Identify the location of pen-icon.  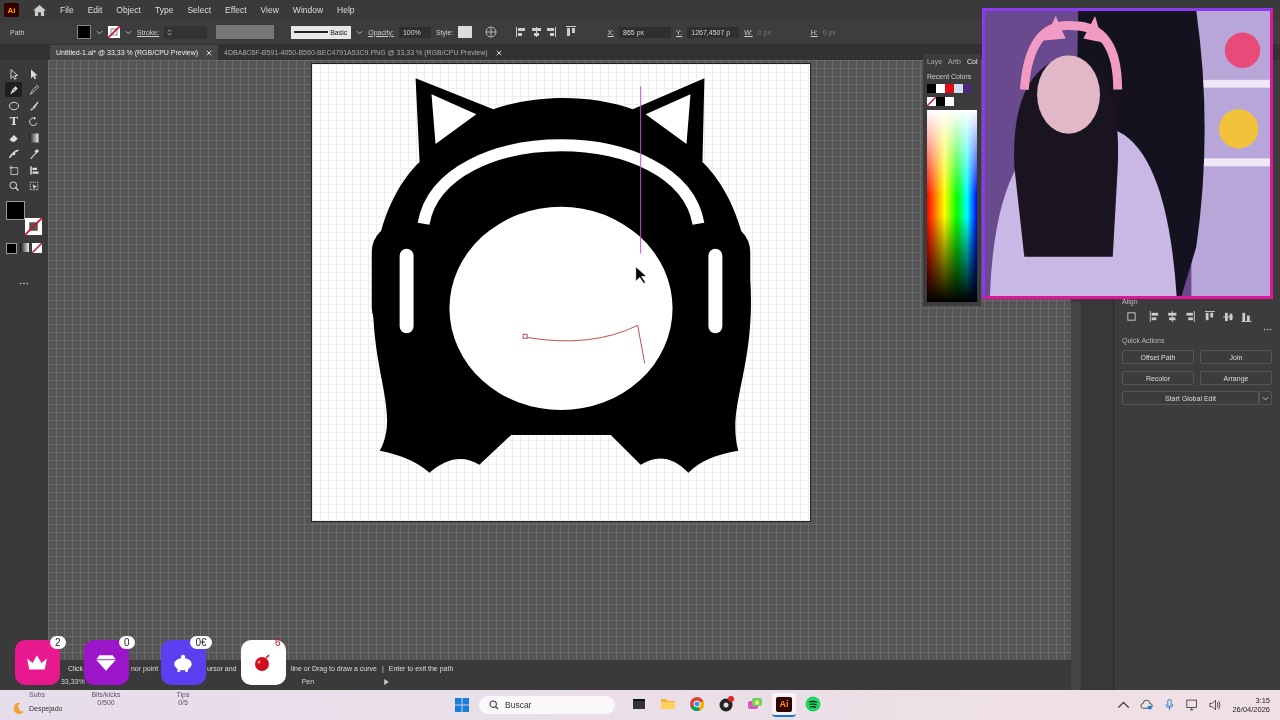
(33, 89).